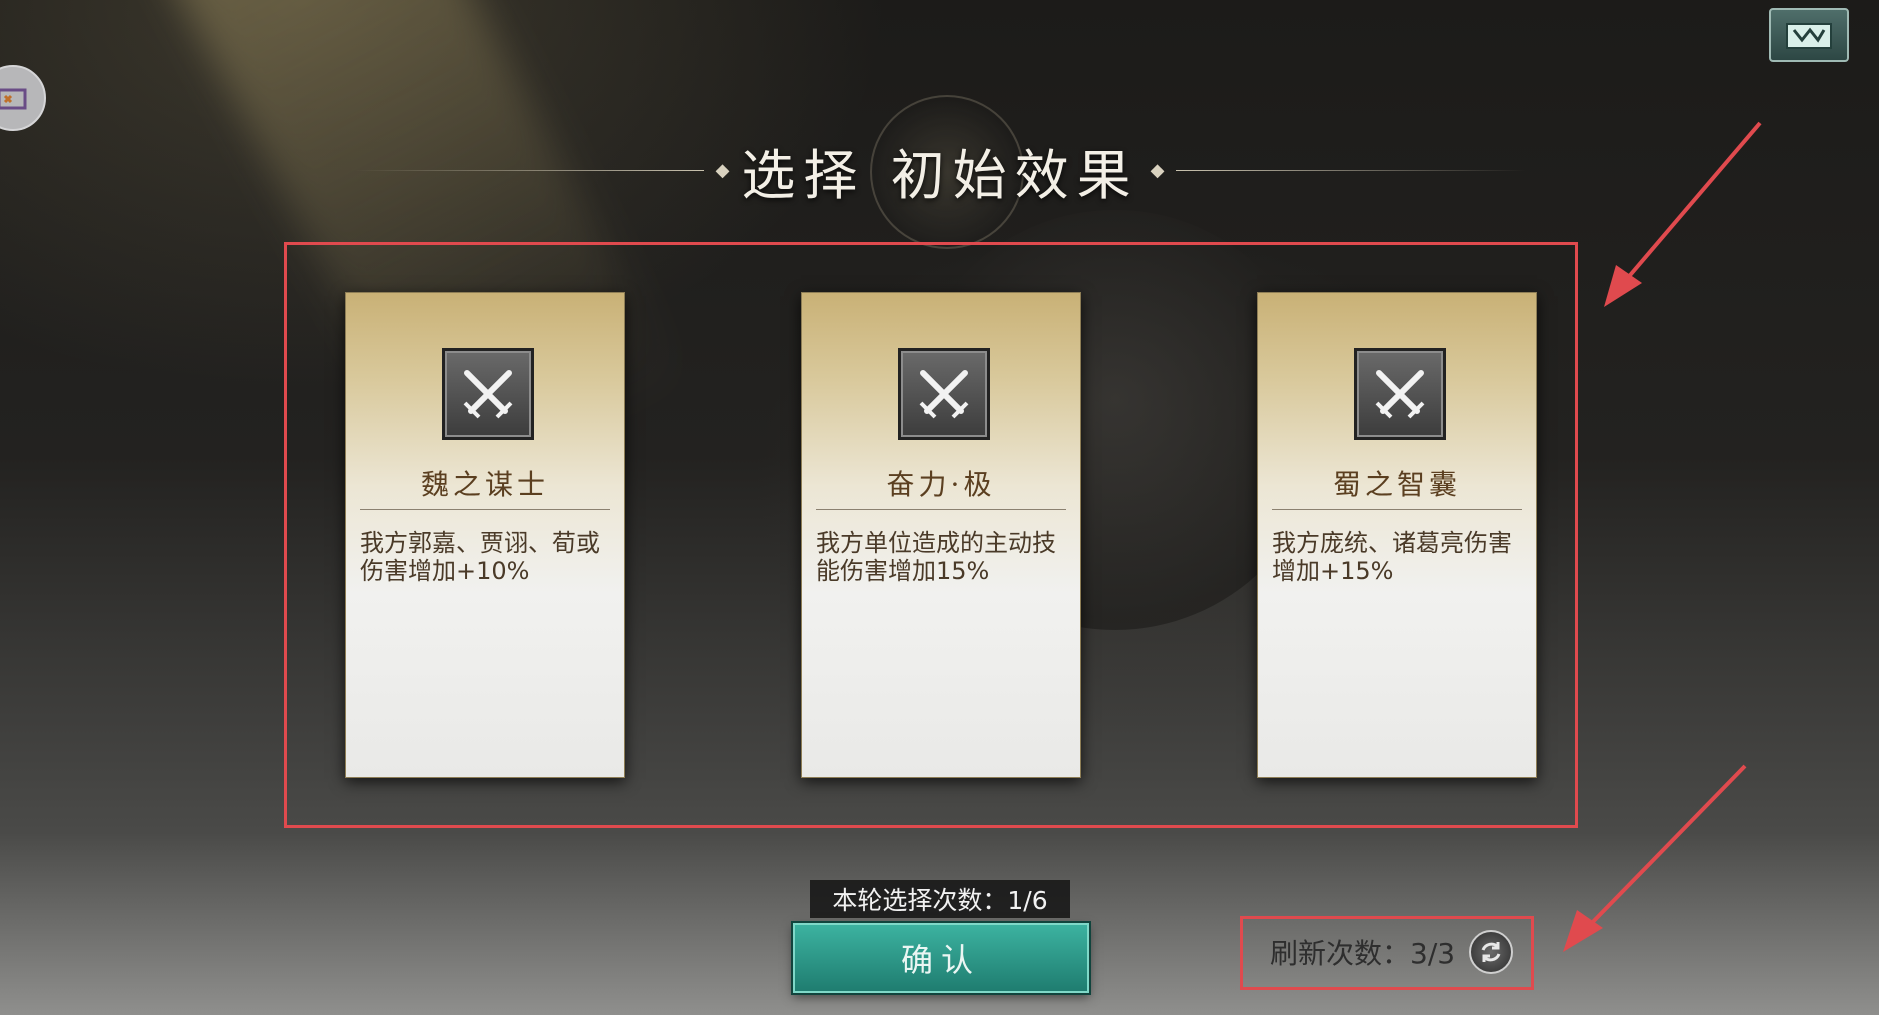 The height and width of the screenshot is (1015, 1879). Describe the element at coordinates (940, 175) in the screenshot. I see `page-title: 选择 初始效果` at that location.